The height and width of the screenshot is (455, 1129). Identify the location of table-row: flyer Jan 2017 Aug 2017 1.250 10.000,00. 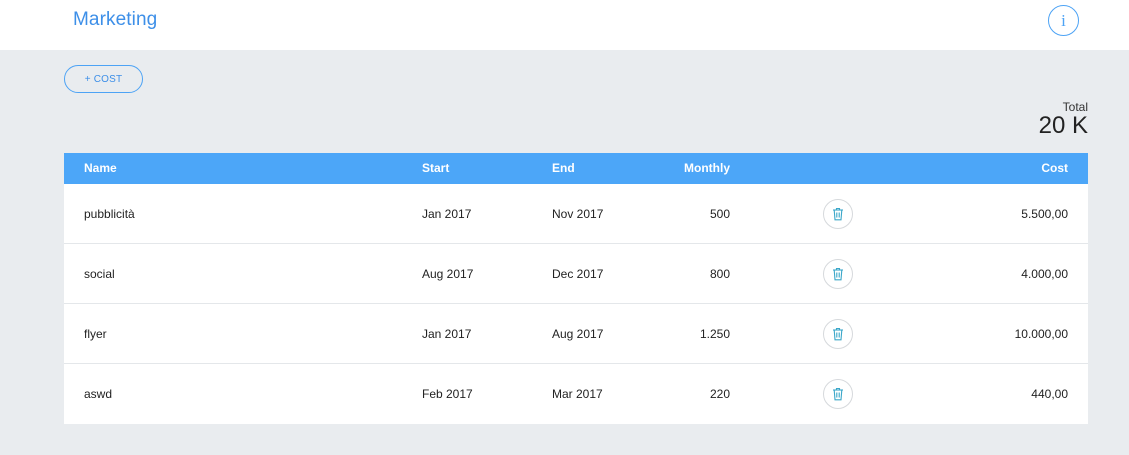
(576, 334).